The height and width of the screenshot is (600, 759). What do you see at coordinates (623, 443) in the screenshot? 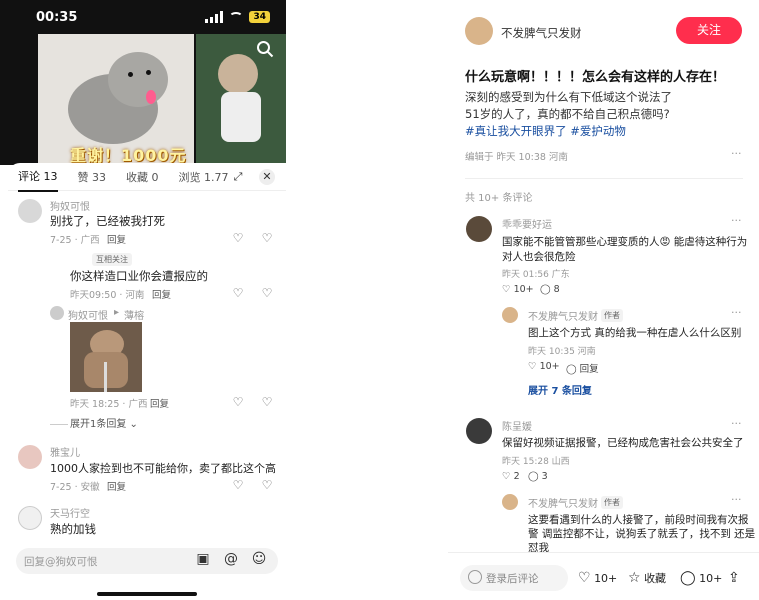
I see `comment-text: 保留好视频证据报警，已经构成危害社会公共安全了` at bounding box center [623, 443].